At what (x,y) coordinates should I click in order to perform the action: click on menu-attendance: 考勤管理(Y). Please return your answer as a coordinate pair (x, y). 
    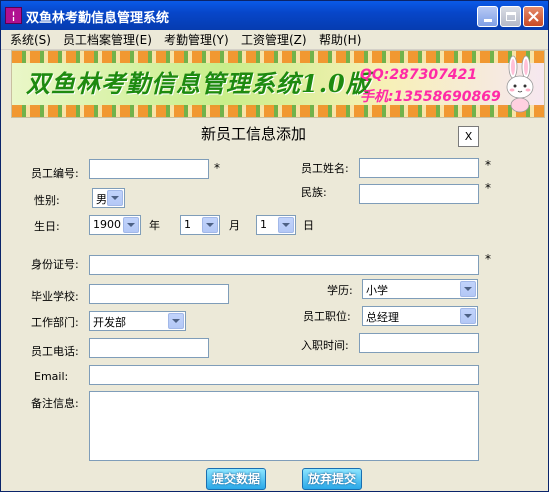
    Looking at the image, I should click on (196, 40).